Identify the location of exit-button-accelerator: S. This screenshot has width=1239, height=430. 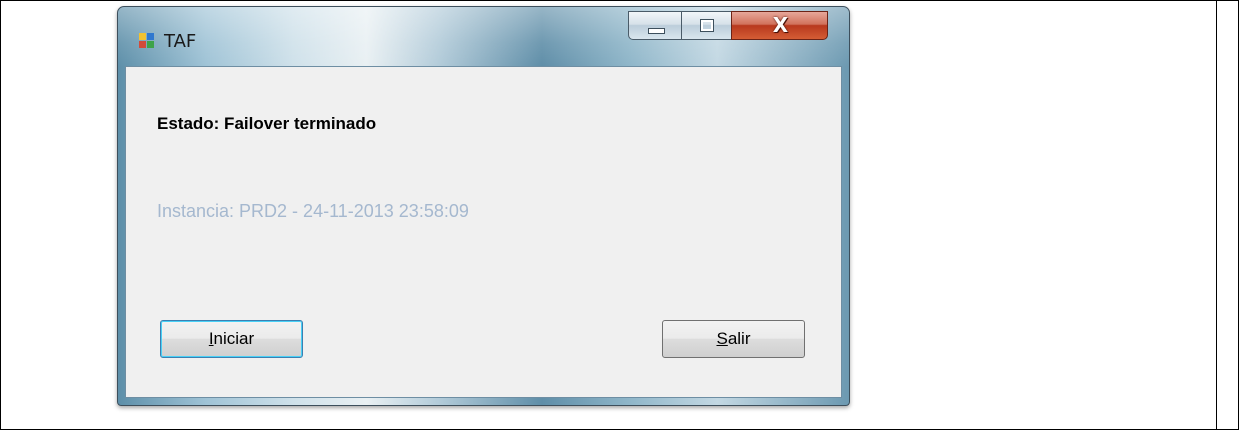
(722, 338).